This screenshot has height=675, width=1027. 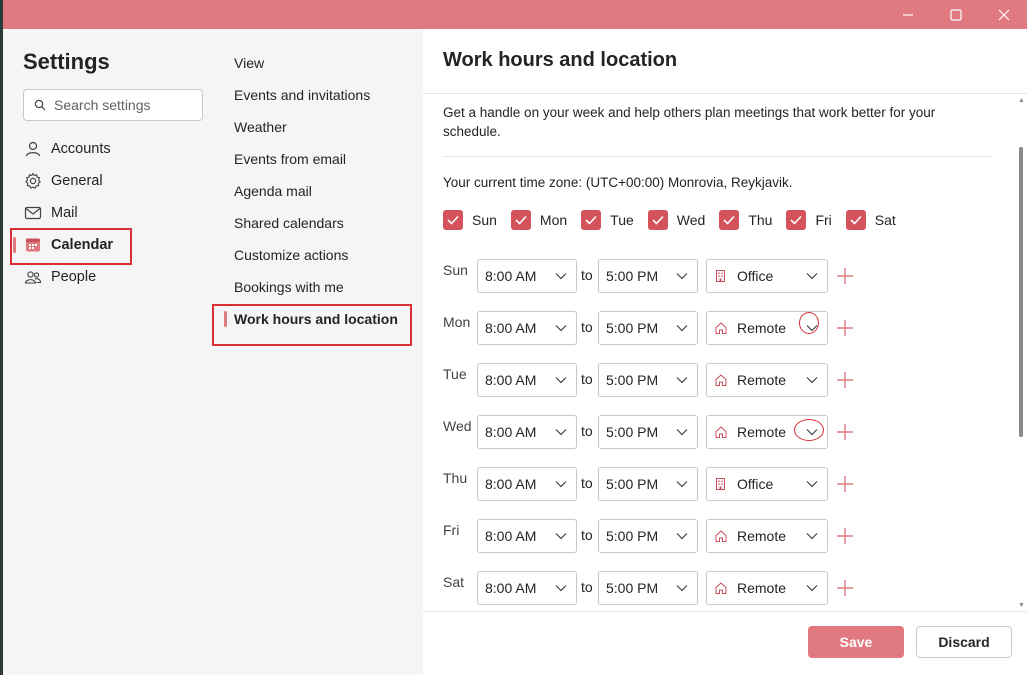 I want to click on nav-item-accounts: Accounts, so click(x=67, y=149).